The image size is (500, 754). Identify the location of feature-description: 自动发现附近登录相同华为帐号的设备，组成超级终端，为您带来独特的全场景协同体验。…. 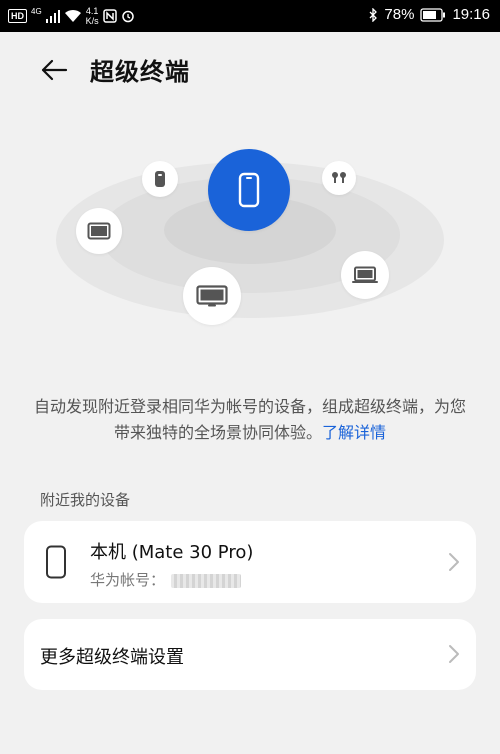
(250, 420).